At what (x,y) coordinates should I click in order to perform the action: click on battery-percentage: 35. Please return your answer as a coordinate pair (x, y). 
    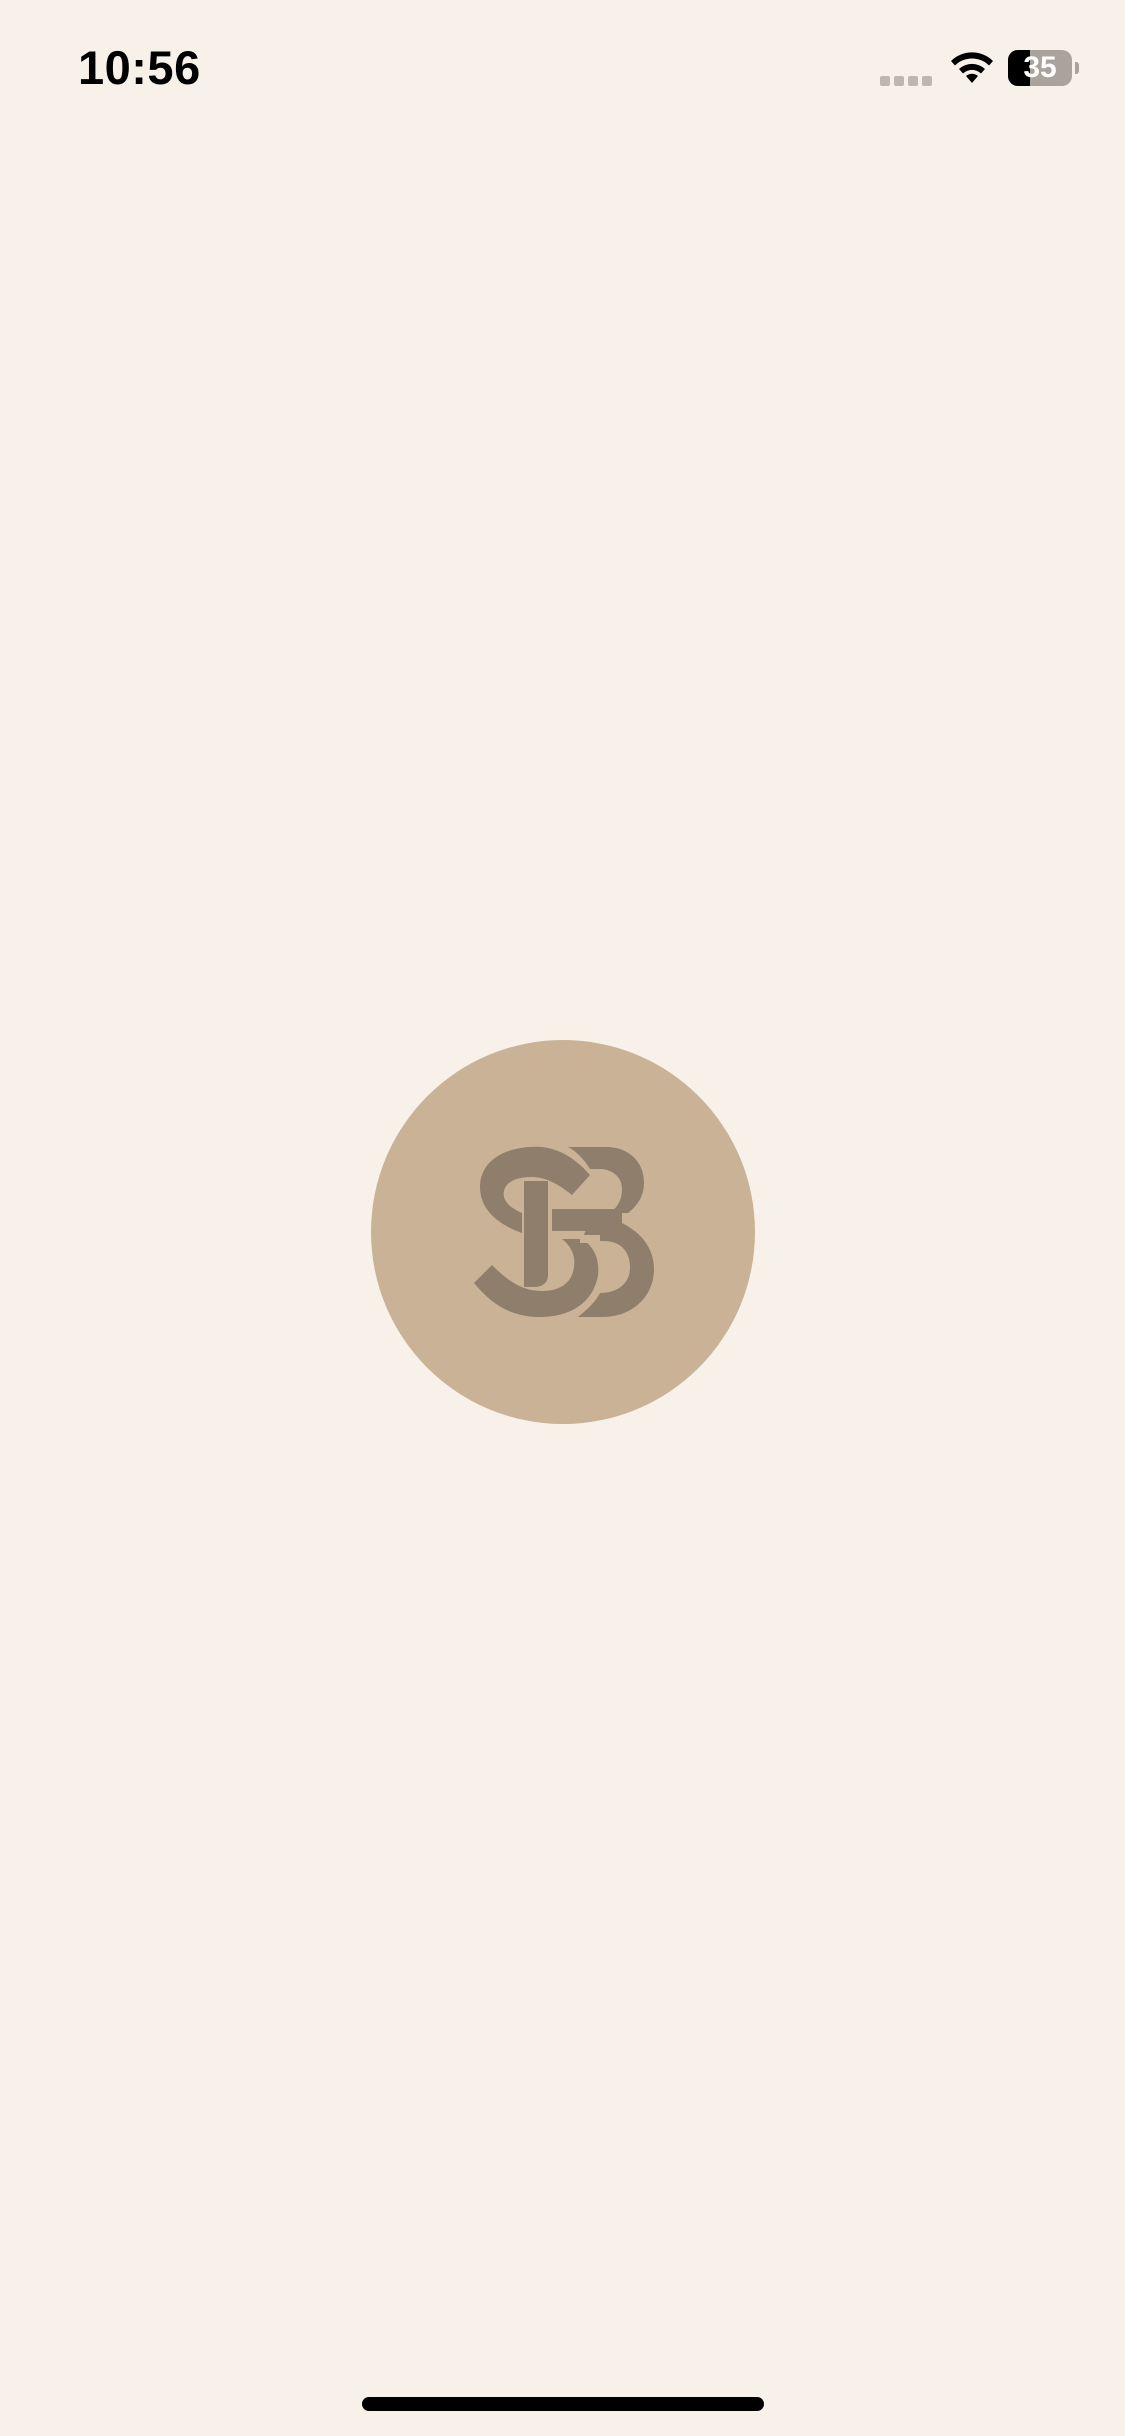
    Looking at the image, I should click on (1040, 67).